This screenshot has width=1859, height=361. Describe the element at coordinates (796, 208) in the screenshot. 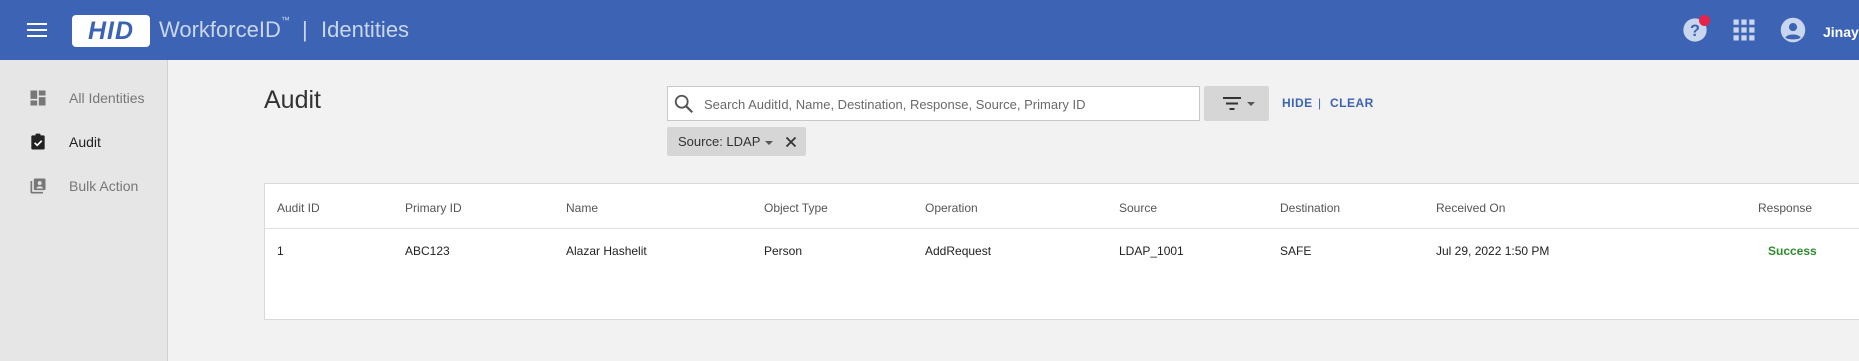

I see `column-header: Object Type` at that location.